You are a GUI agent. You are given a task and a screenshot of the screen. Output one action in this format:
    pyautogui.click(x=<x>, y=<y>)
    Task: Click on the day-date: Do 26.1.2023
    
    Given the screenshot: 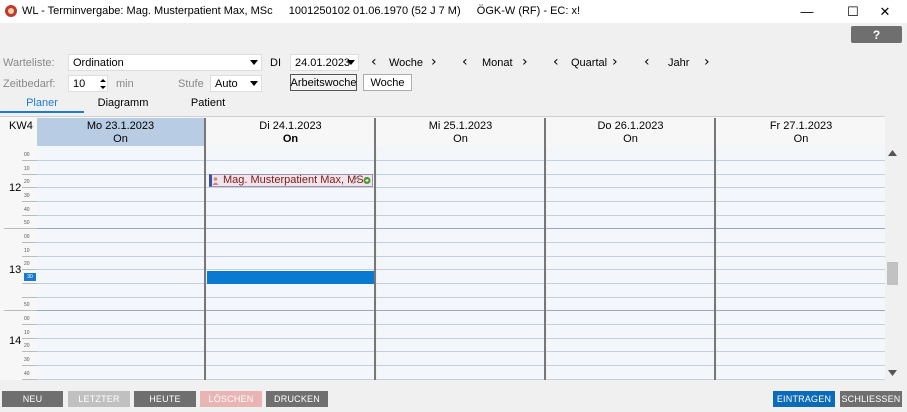 What is the action you would take?
    pyautogui.click(x=630, y=126)
    